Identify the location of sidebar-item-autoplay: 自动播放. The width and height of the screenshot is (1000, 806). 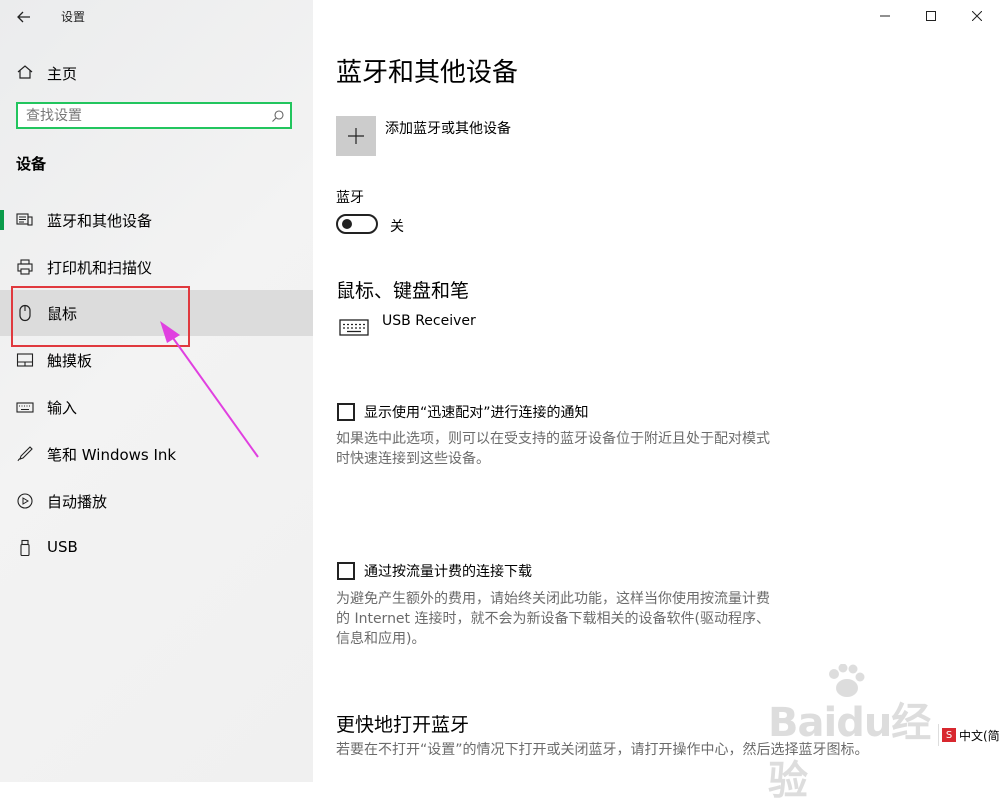
(156, 501).